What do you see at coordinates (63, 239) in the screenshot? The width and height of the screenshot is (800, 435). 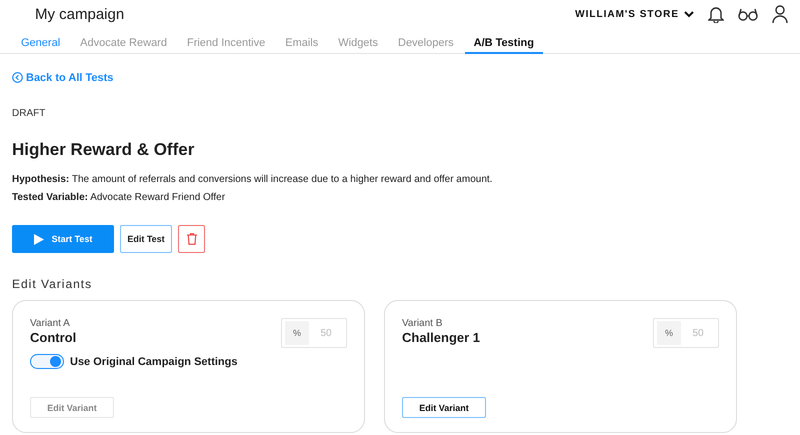 I see `start-test-button: Start Test` at bounding box center [63, 239].